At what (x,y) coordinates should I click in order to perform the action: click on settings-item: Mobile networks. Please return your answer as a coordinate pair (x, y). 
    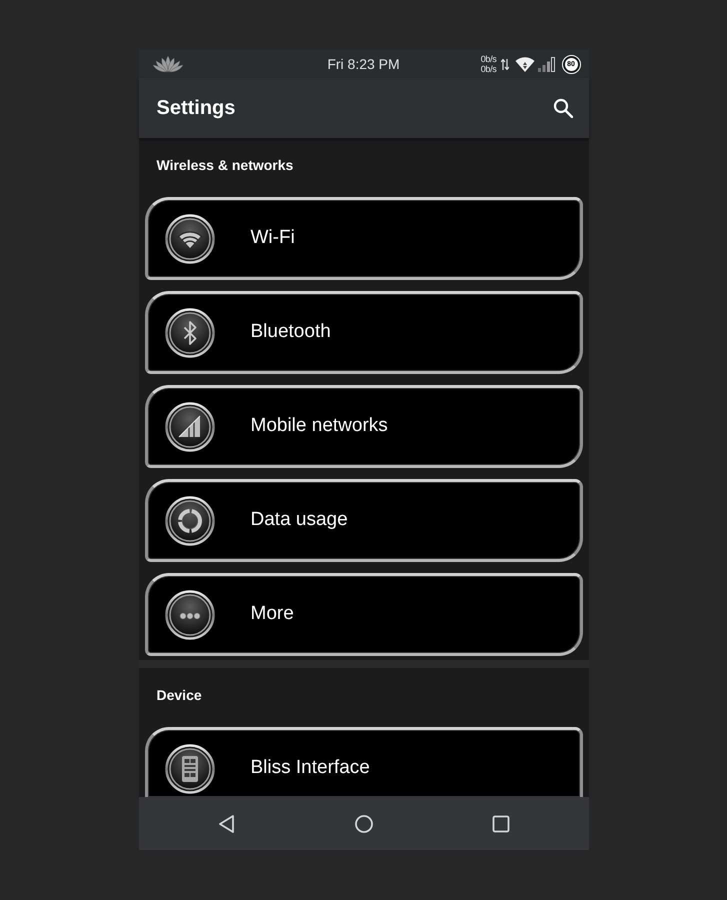
    Looking at the image, I should click on (363, 426).